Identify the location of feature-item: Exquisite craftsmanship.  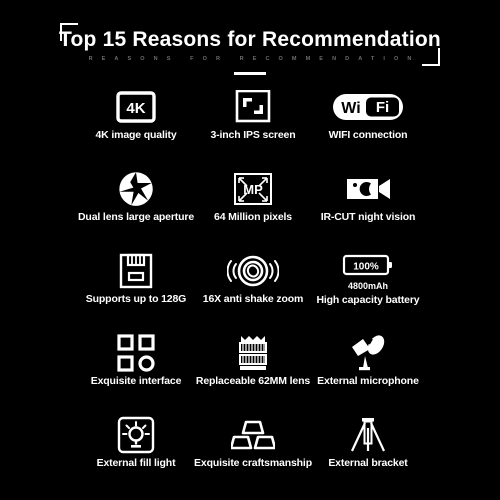
(253, 453).